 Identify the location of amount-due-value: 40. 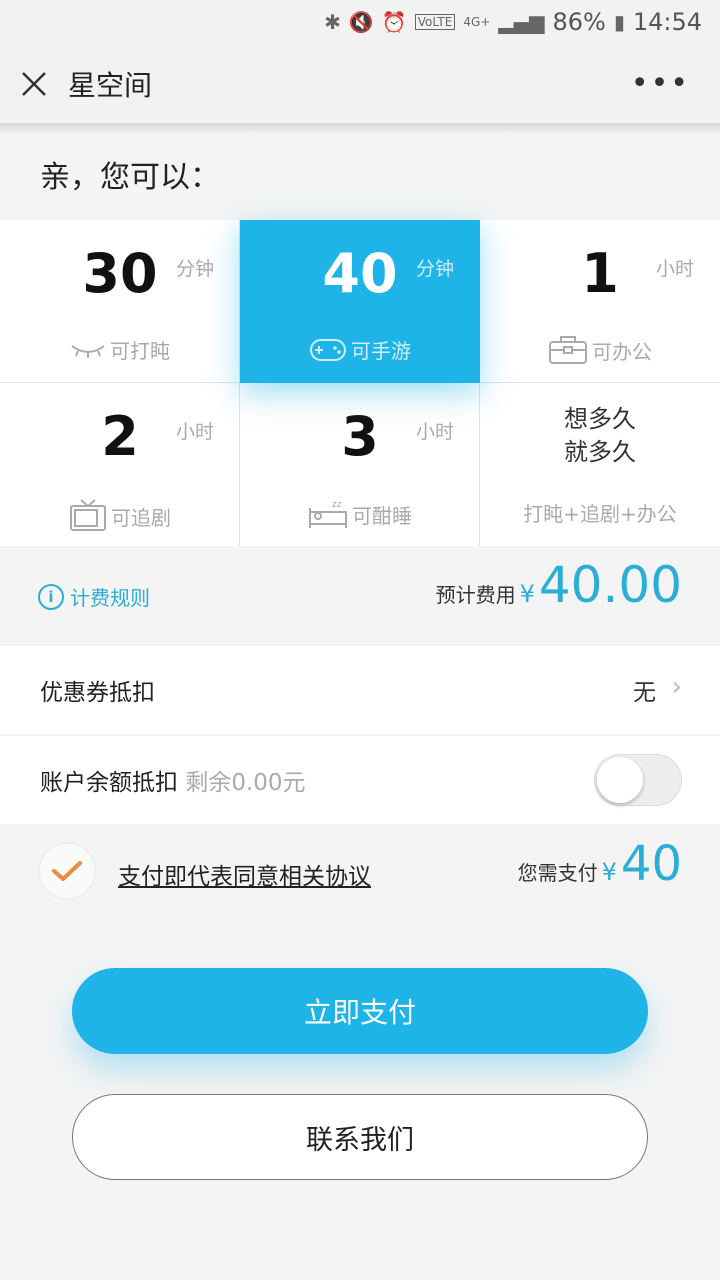
(651, 864).